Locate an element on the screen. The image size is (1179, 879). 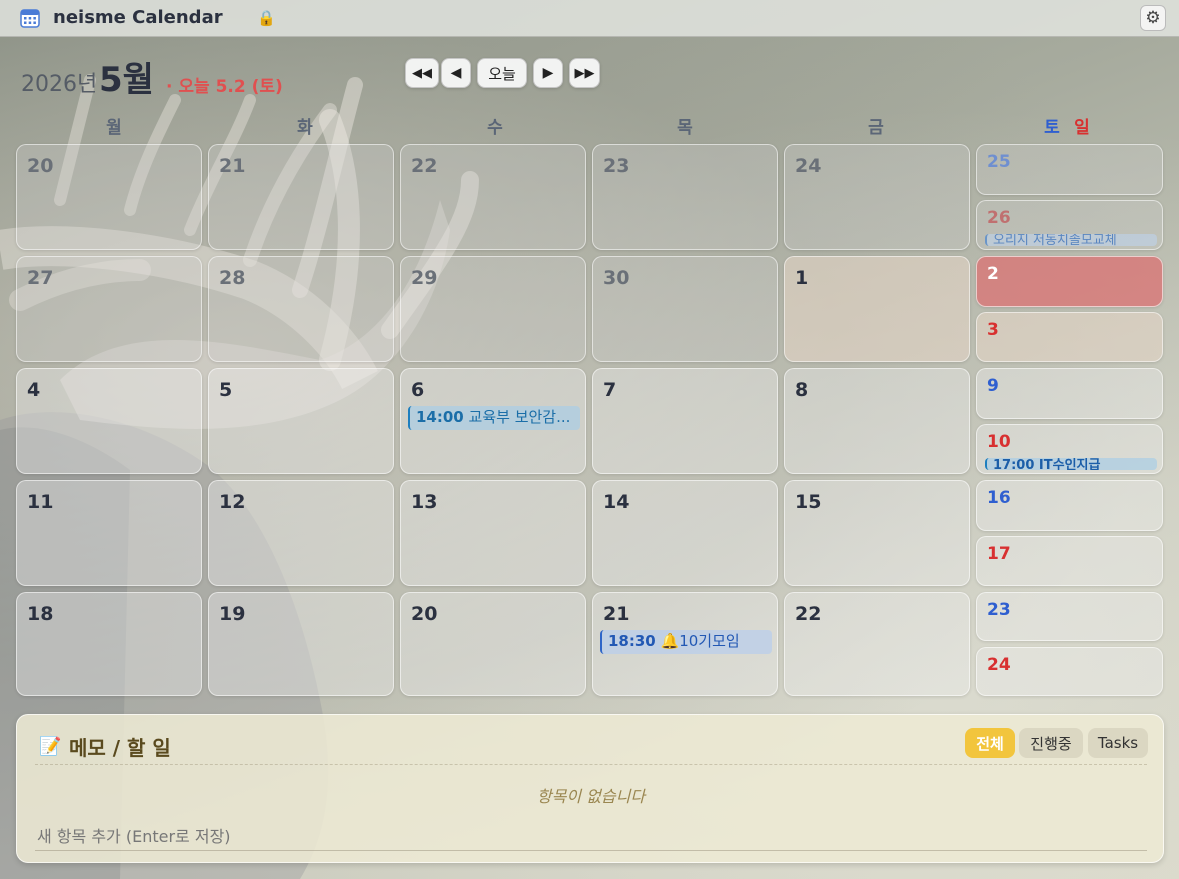
day-number: 14 is located at coordinates (616, 502).